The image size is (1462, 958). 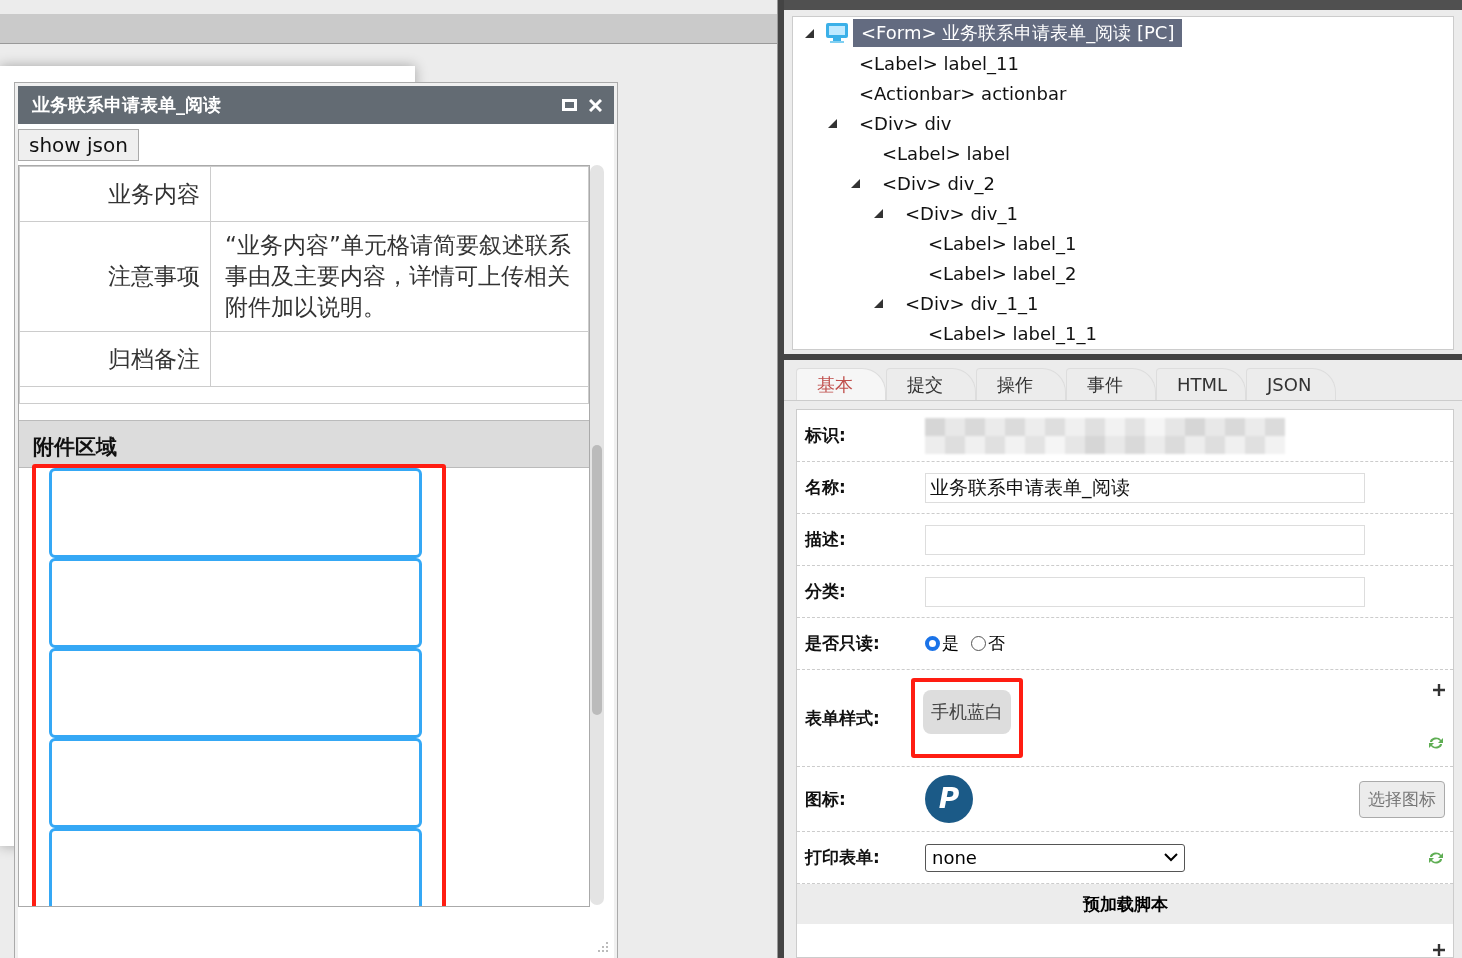 I want to click on letter-p-icon: P, so click(x=949, y=799).